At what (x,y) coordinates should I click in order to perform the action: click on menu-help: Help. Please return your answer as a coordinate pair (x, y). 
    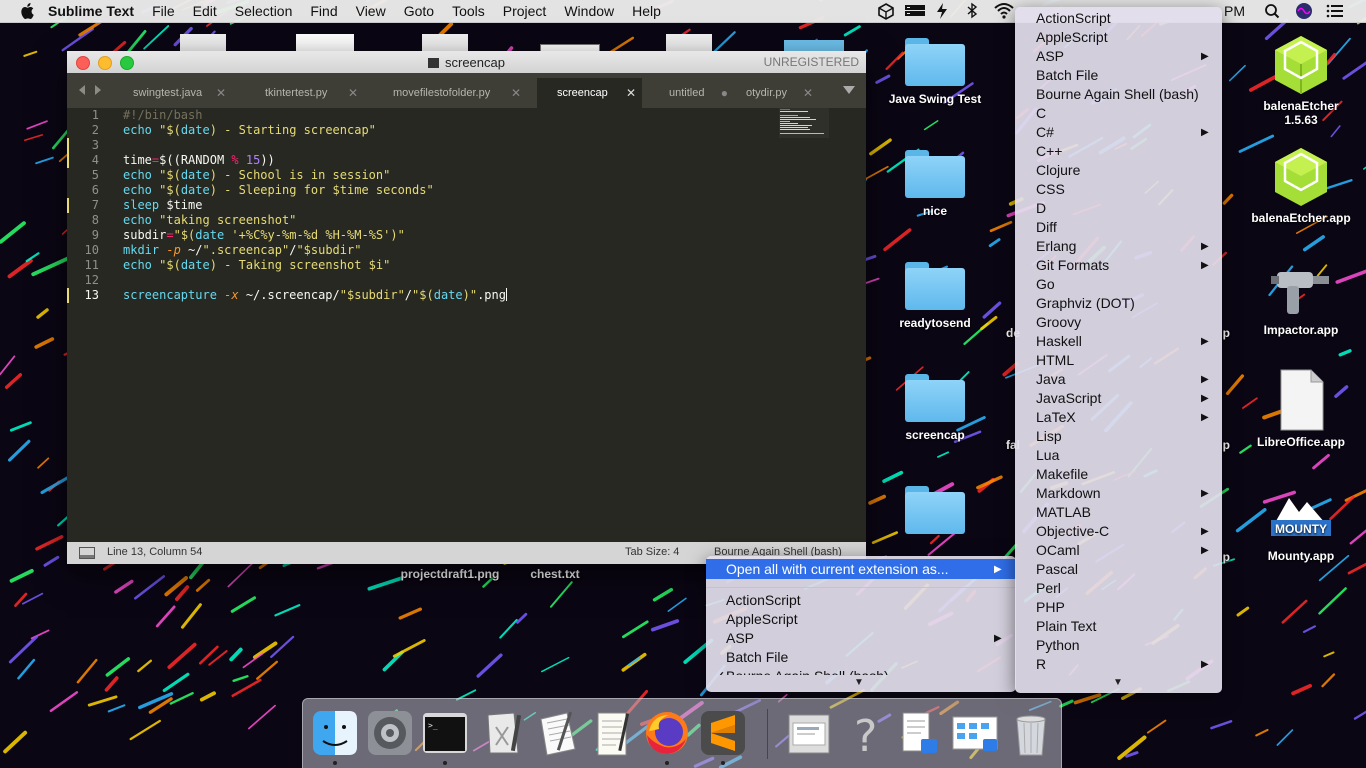
    Looking at the image, I should click on (646, 11).